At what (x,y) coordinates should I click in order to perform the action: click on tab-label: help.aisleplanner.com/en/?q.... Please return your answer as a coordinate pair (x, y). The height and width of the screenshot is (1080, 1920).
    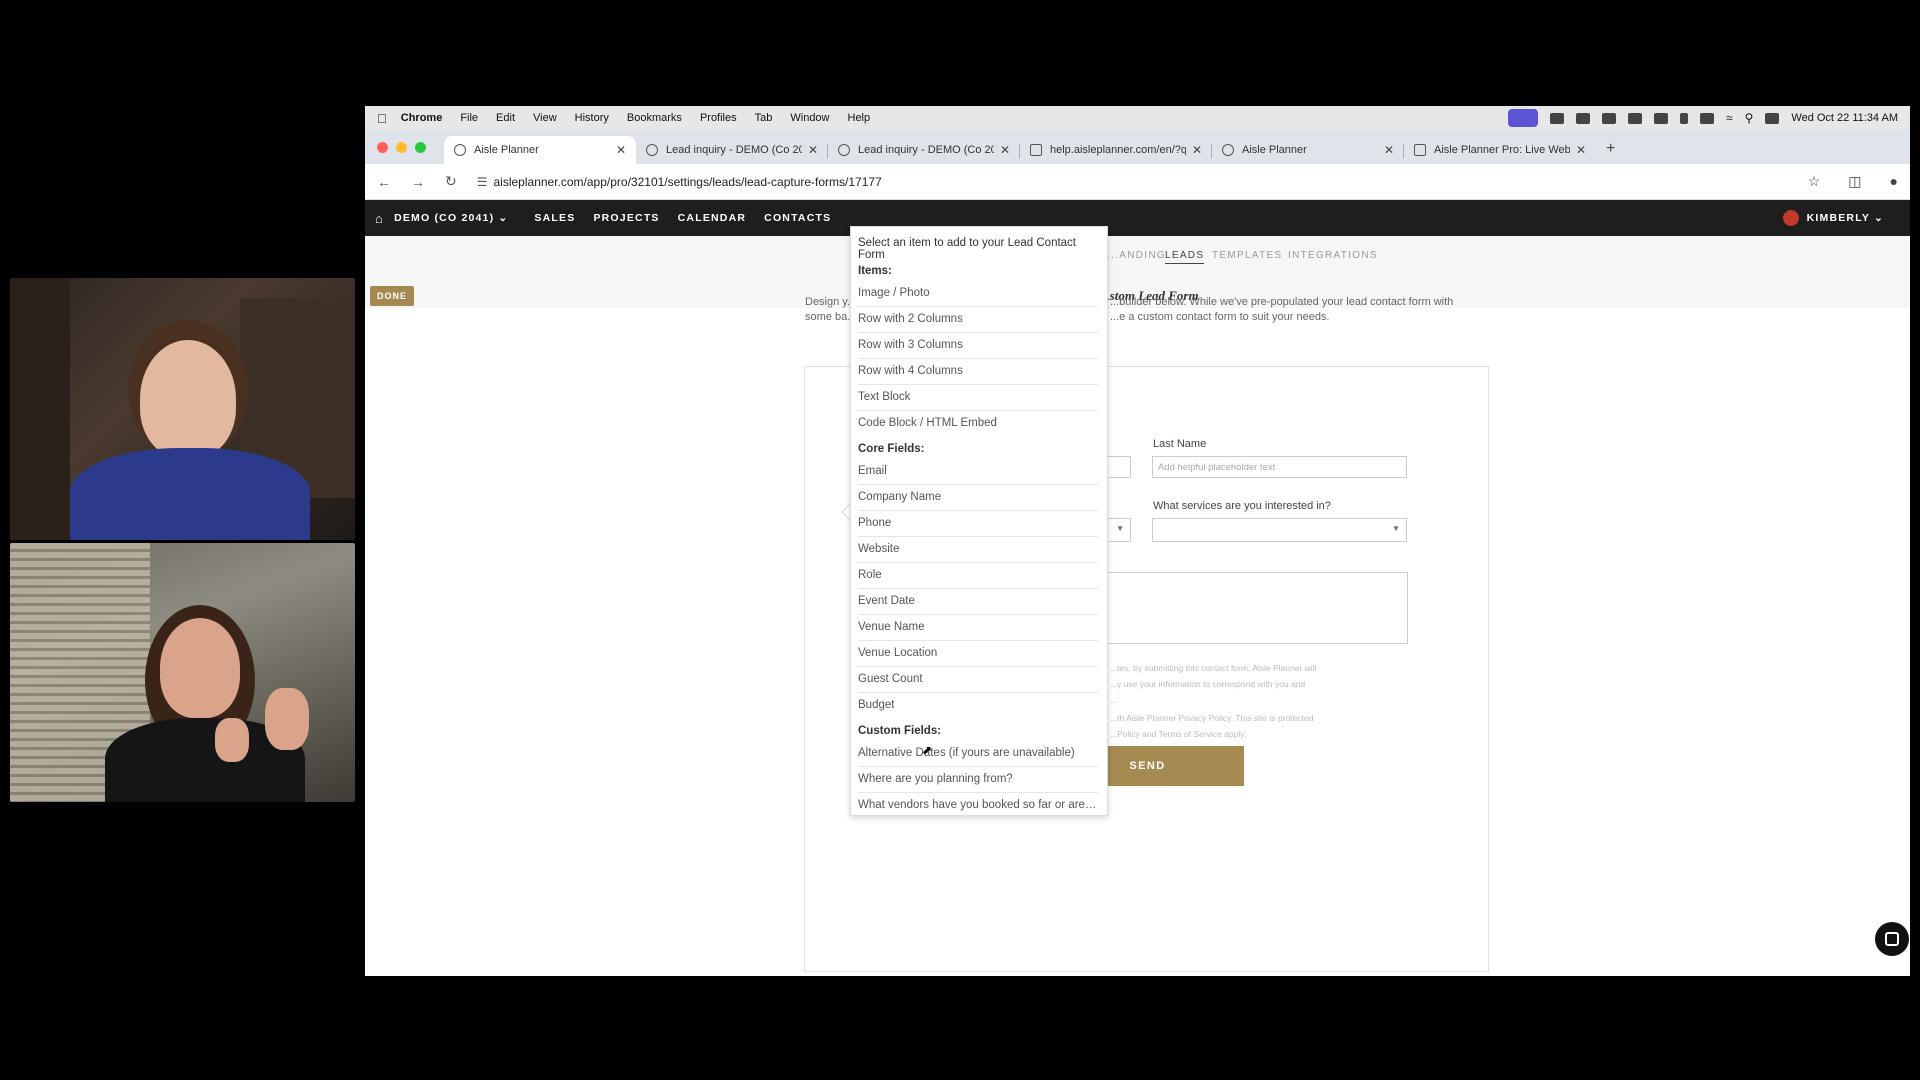
    Looking at the image, I should click on (1118, 150).